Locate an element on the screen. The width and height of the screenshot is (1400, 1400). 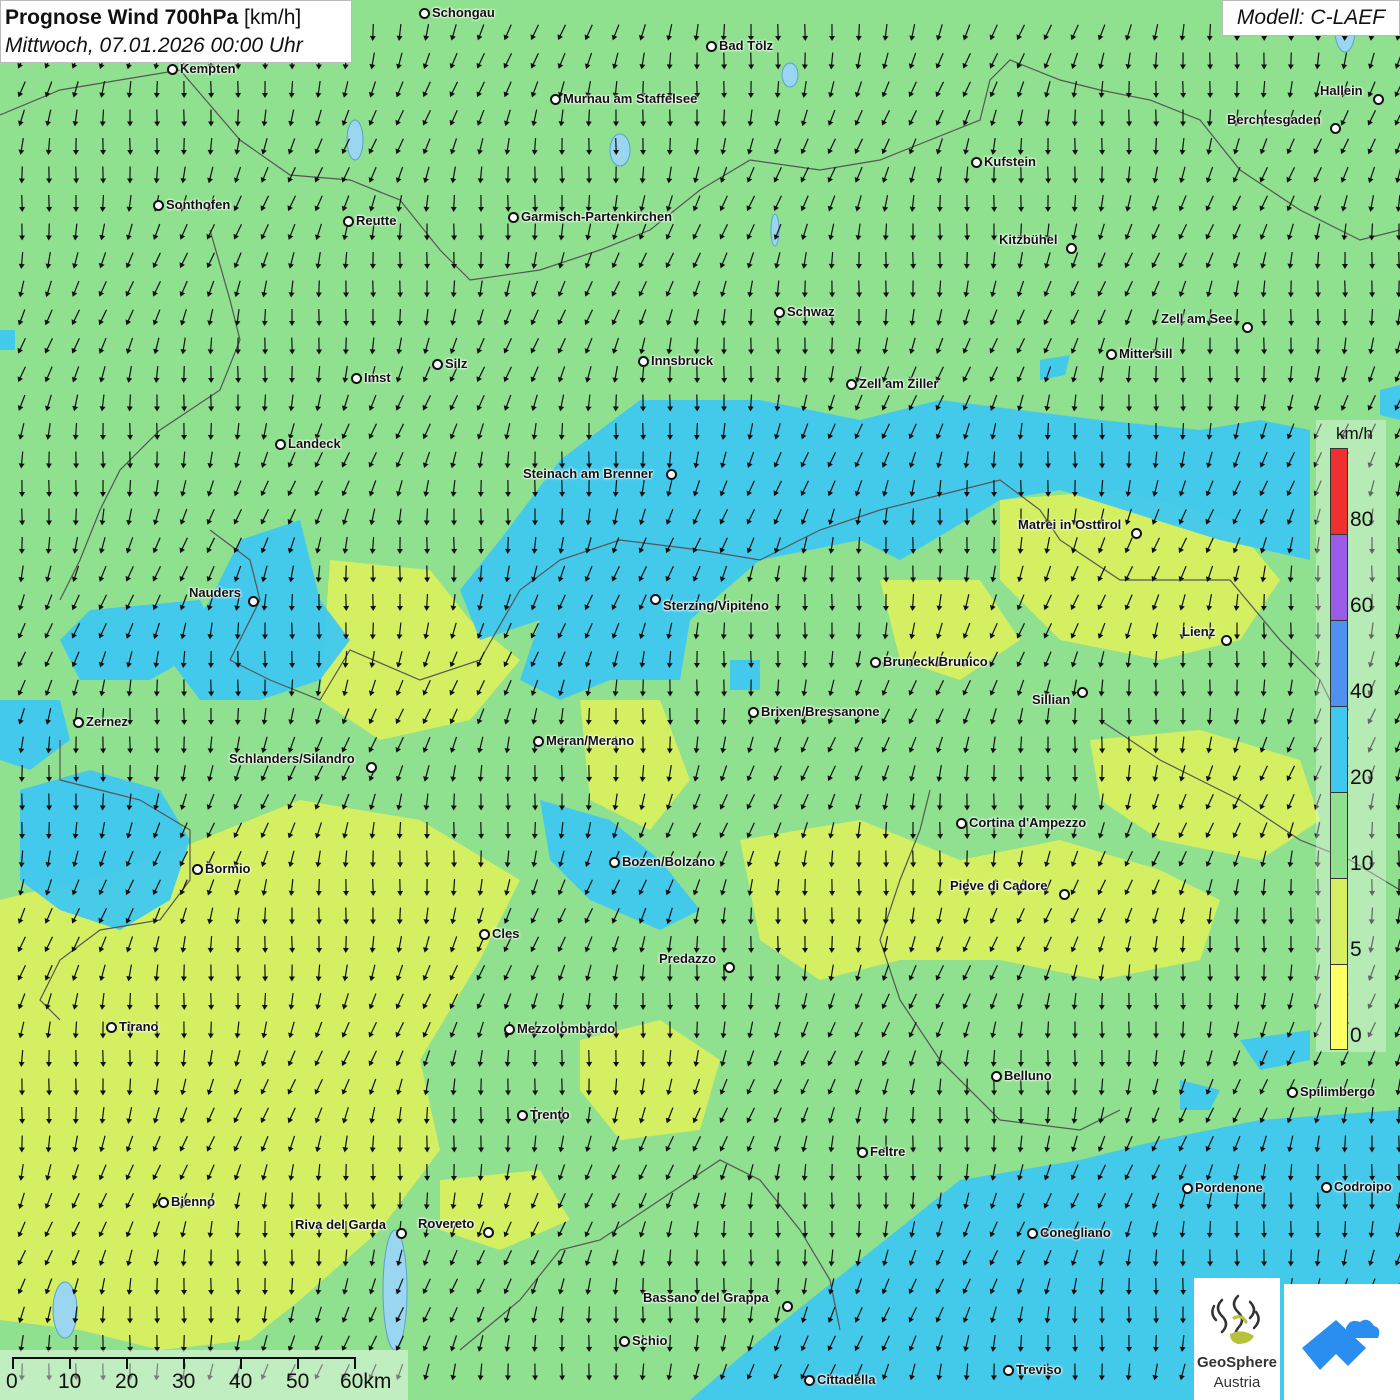
city-label: Nauders is located at coordinates (215, 592).